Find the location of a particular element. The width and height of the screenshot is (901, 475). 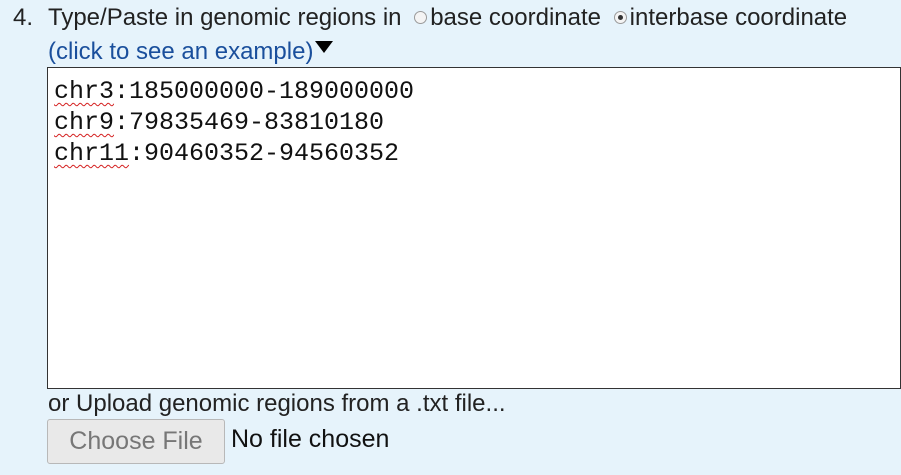

example-link-text: (click to see an example) is located at coordinates (180, 51).